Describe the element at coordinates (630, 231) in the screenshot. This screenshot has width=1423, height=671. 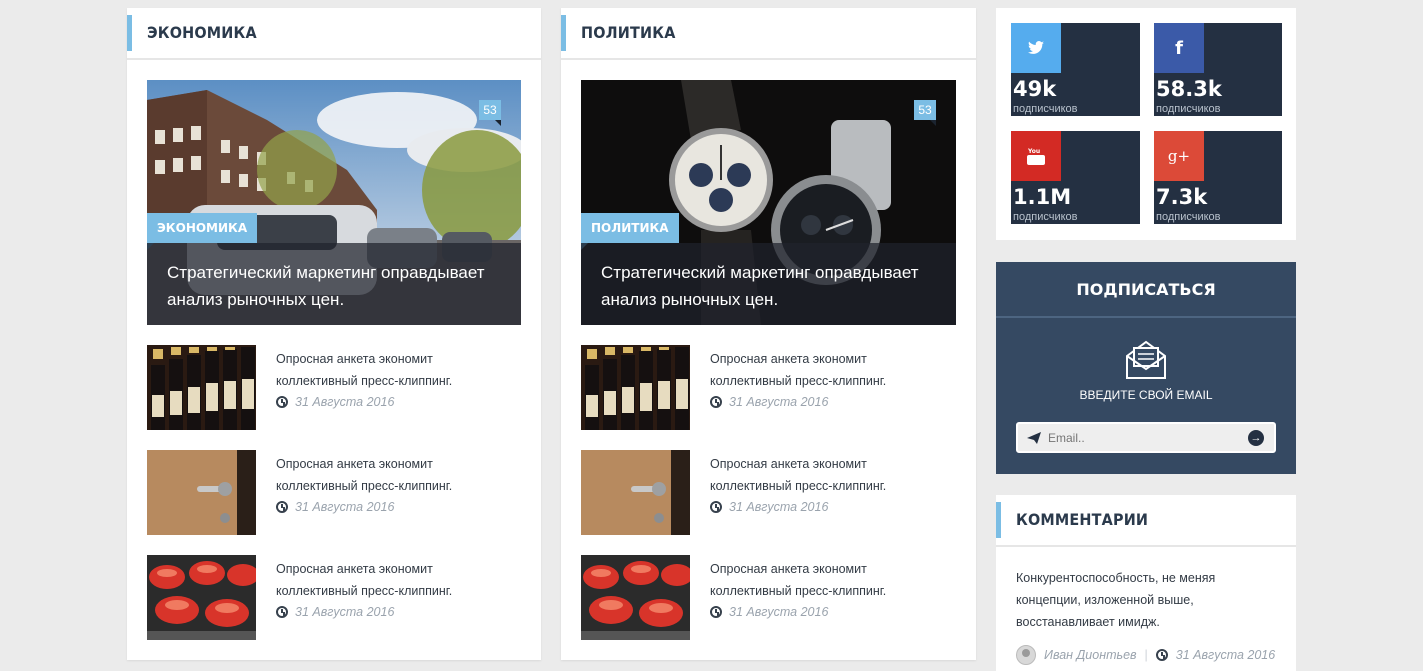
I see `category-label: ПОЛИТИКА` at that location.